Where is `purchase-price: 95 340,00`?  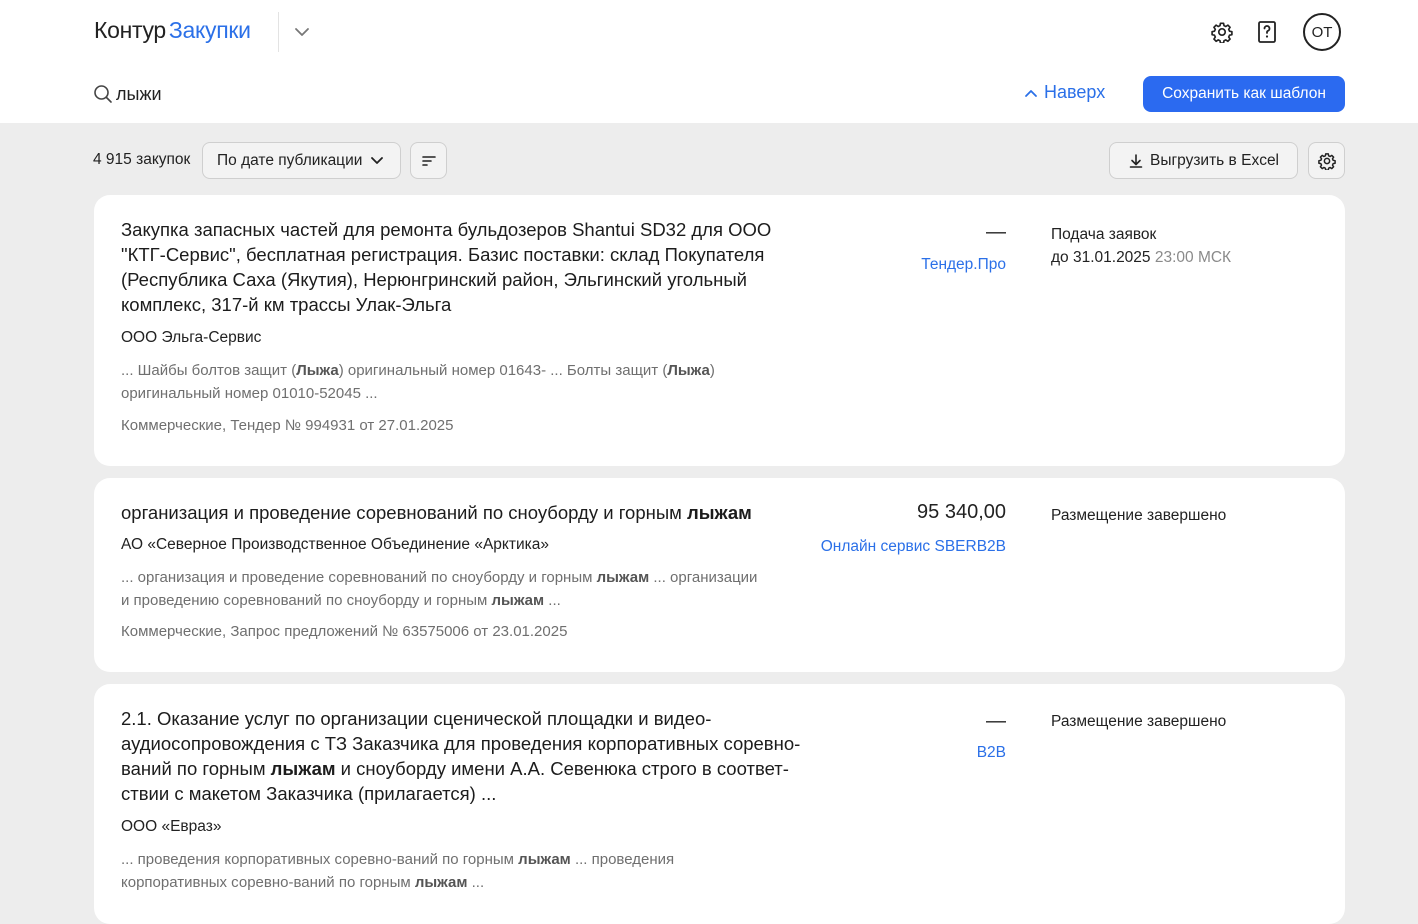 purchase-price: 95 340,00 is located at coordinates (961, 512).